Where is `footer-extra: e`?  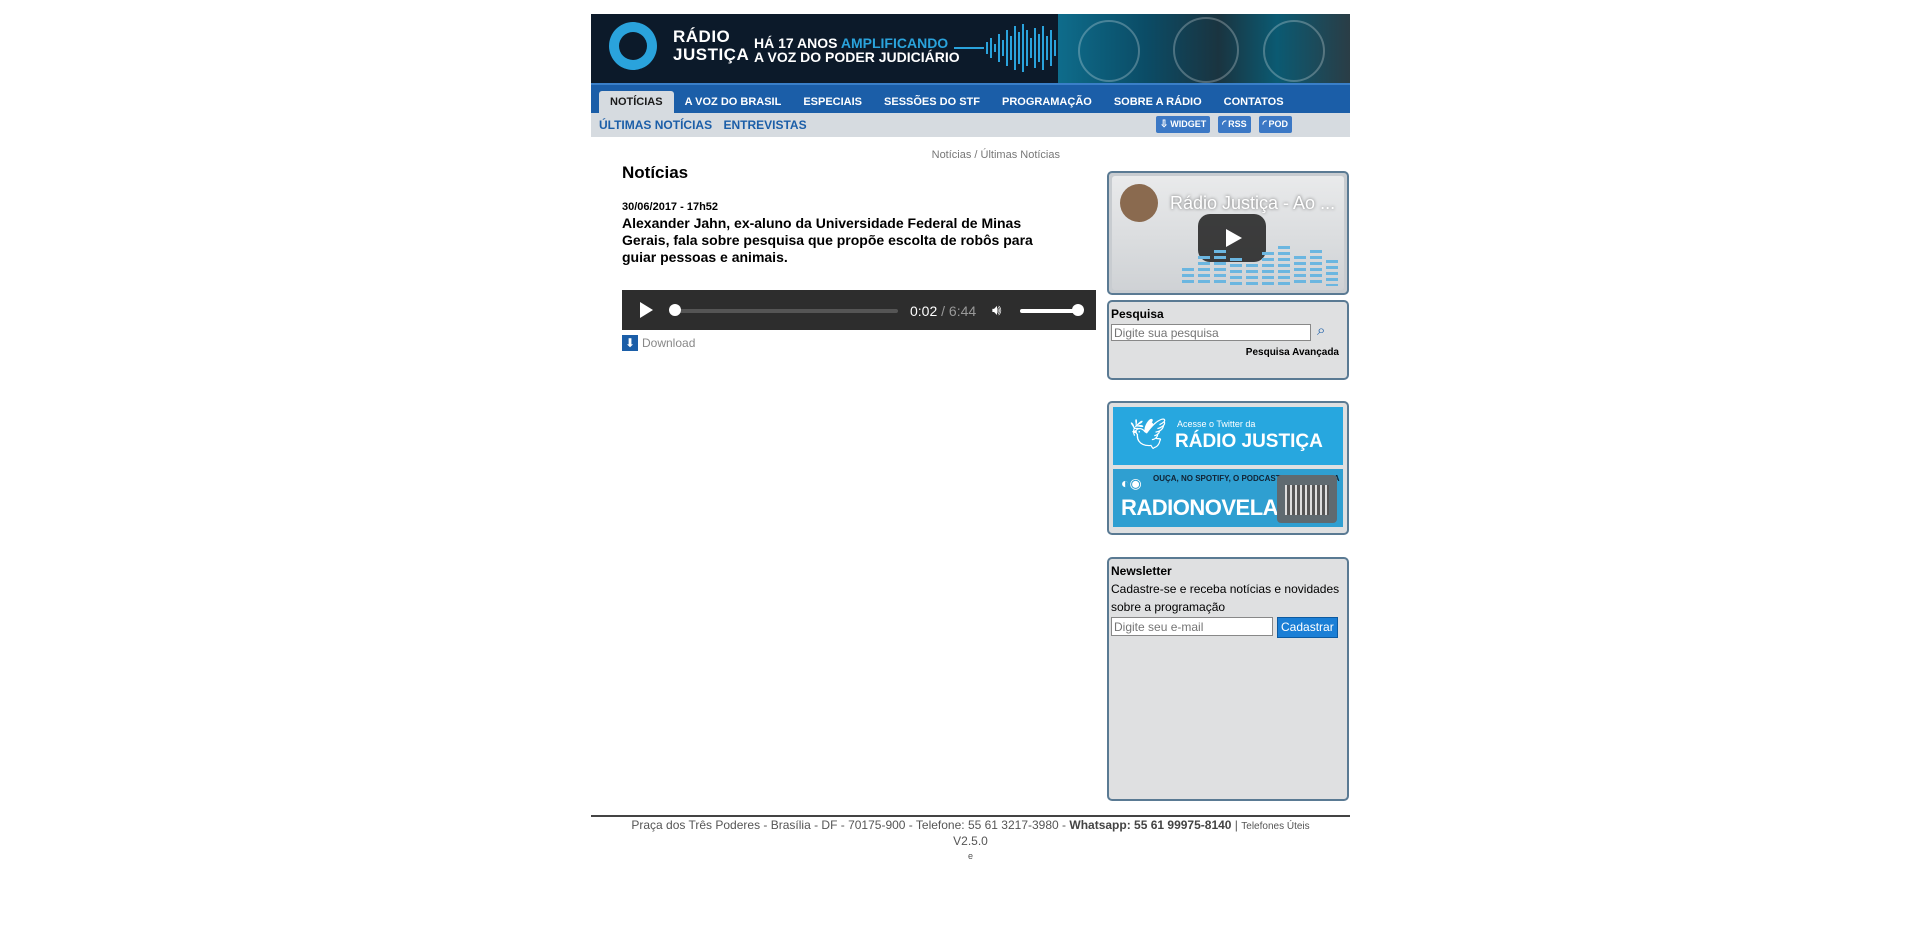 footer-extra: e is located at coordinates (970, 856).